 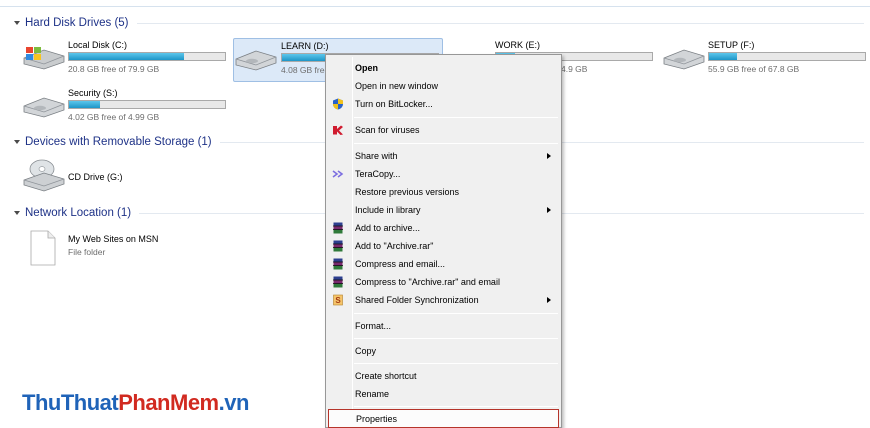 What do you see at coordinates (338, 104) in the screenshot?
I see `shield-icon` at bounding box center [338, 104].